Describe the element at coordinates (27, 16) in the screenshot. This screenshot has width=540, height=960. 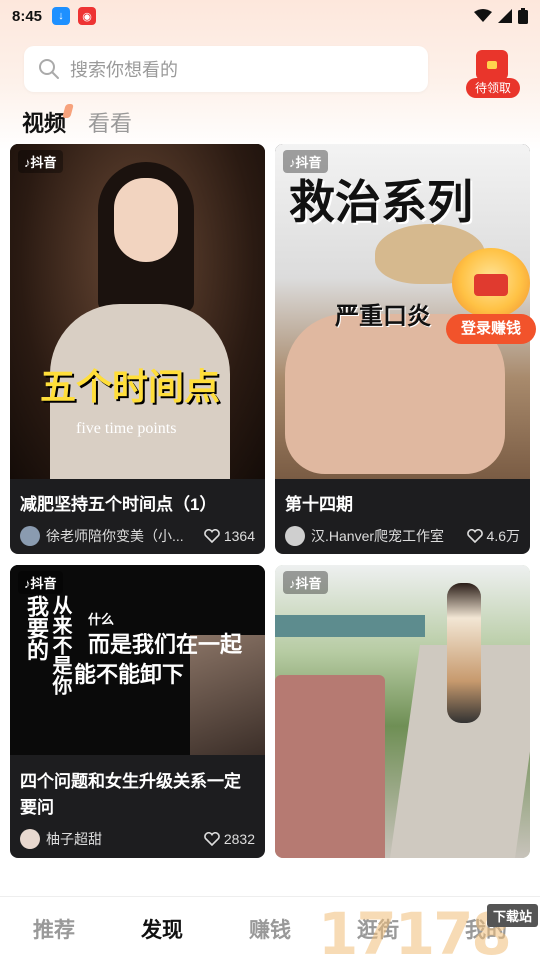
I see `status-time: 8:45` at that location.